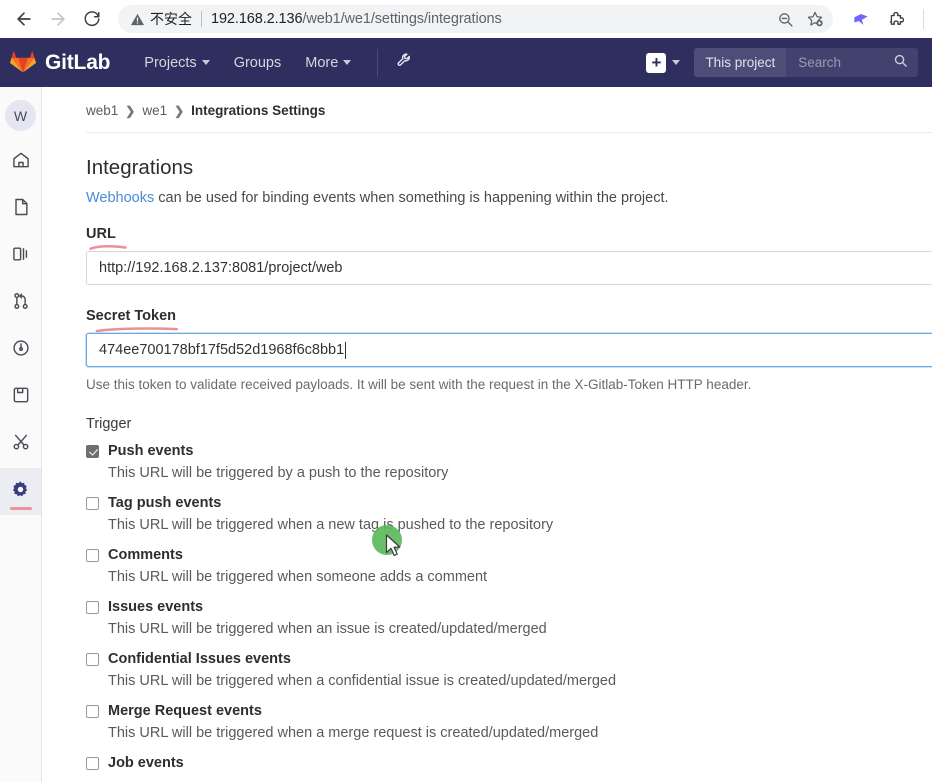 The width and height of the screenshot is (932, 782). I want to click on zoom-out-icon, so click(785, 19).